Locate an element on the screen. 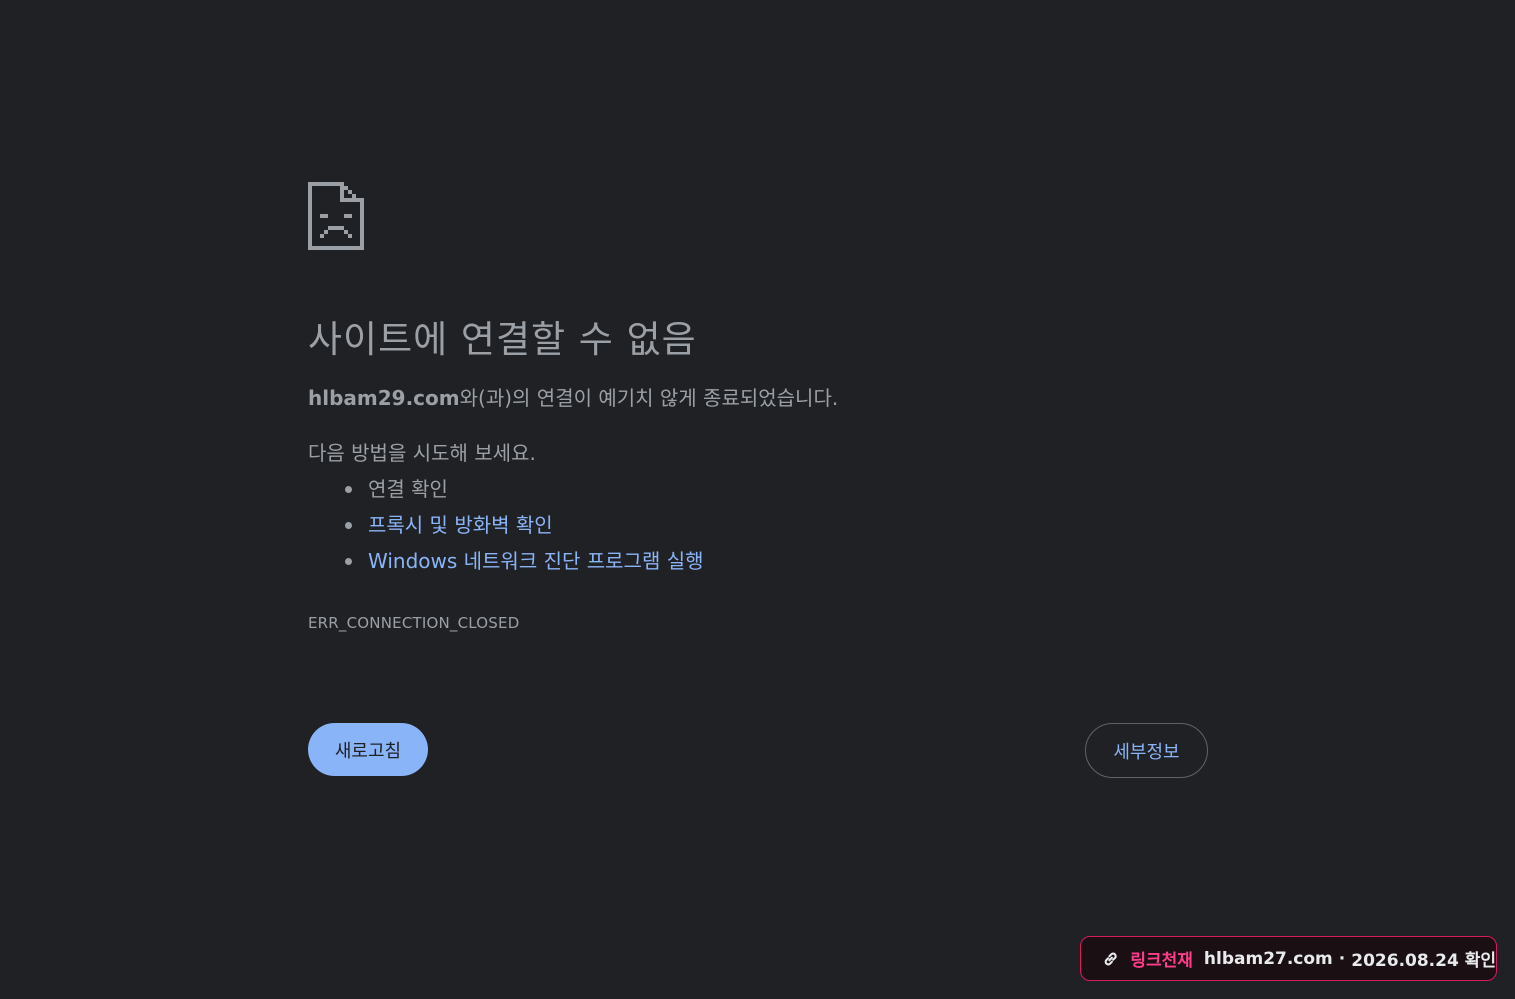  list-item: 프록시 및 방화벽 확인 is located at coordinates (776, 525).